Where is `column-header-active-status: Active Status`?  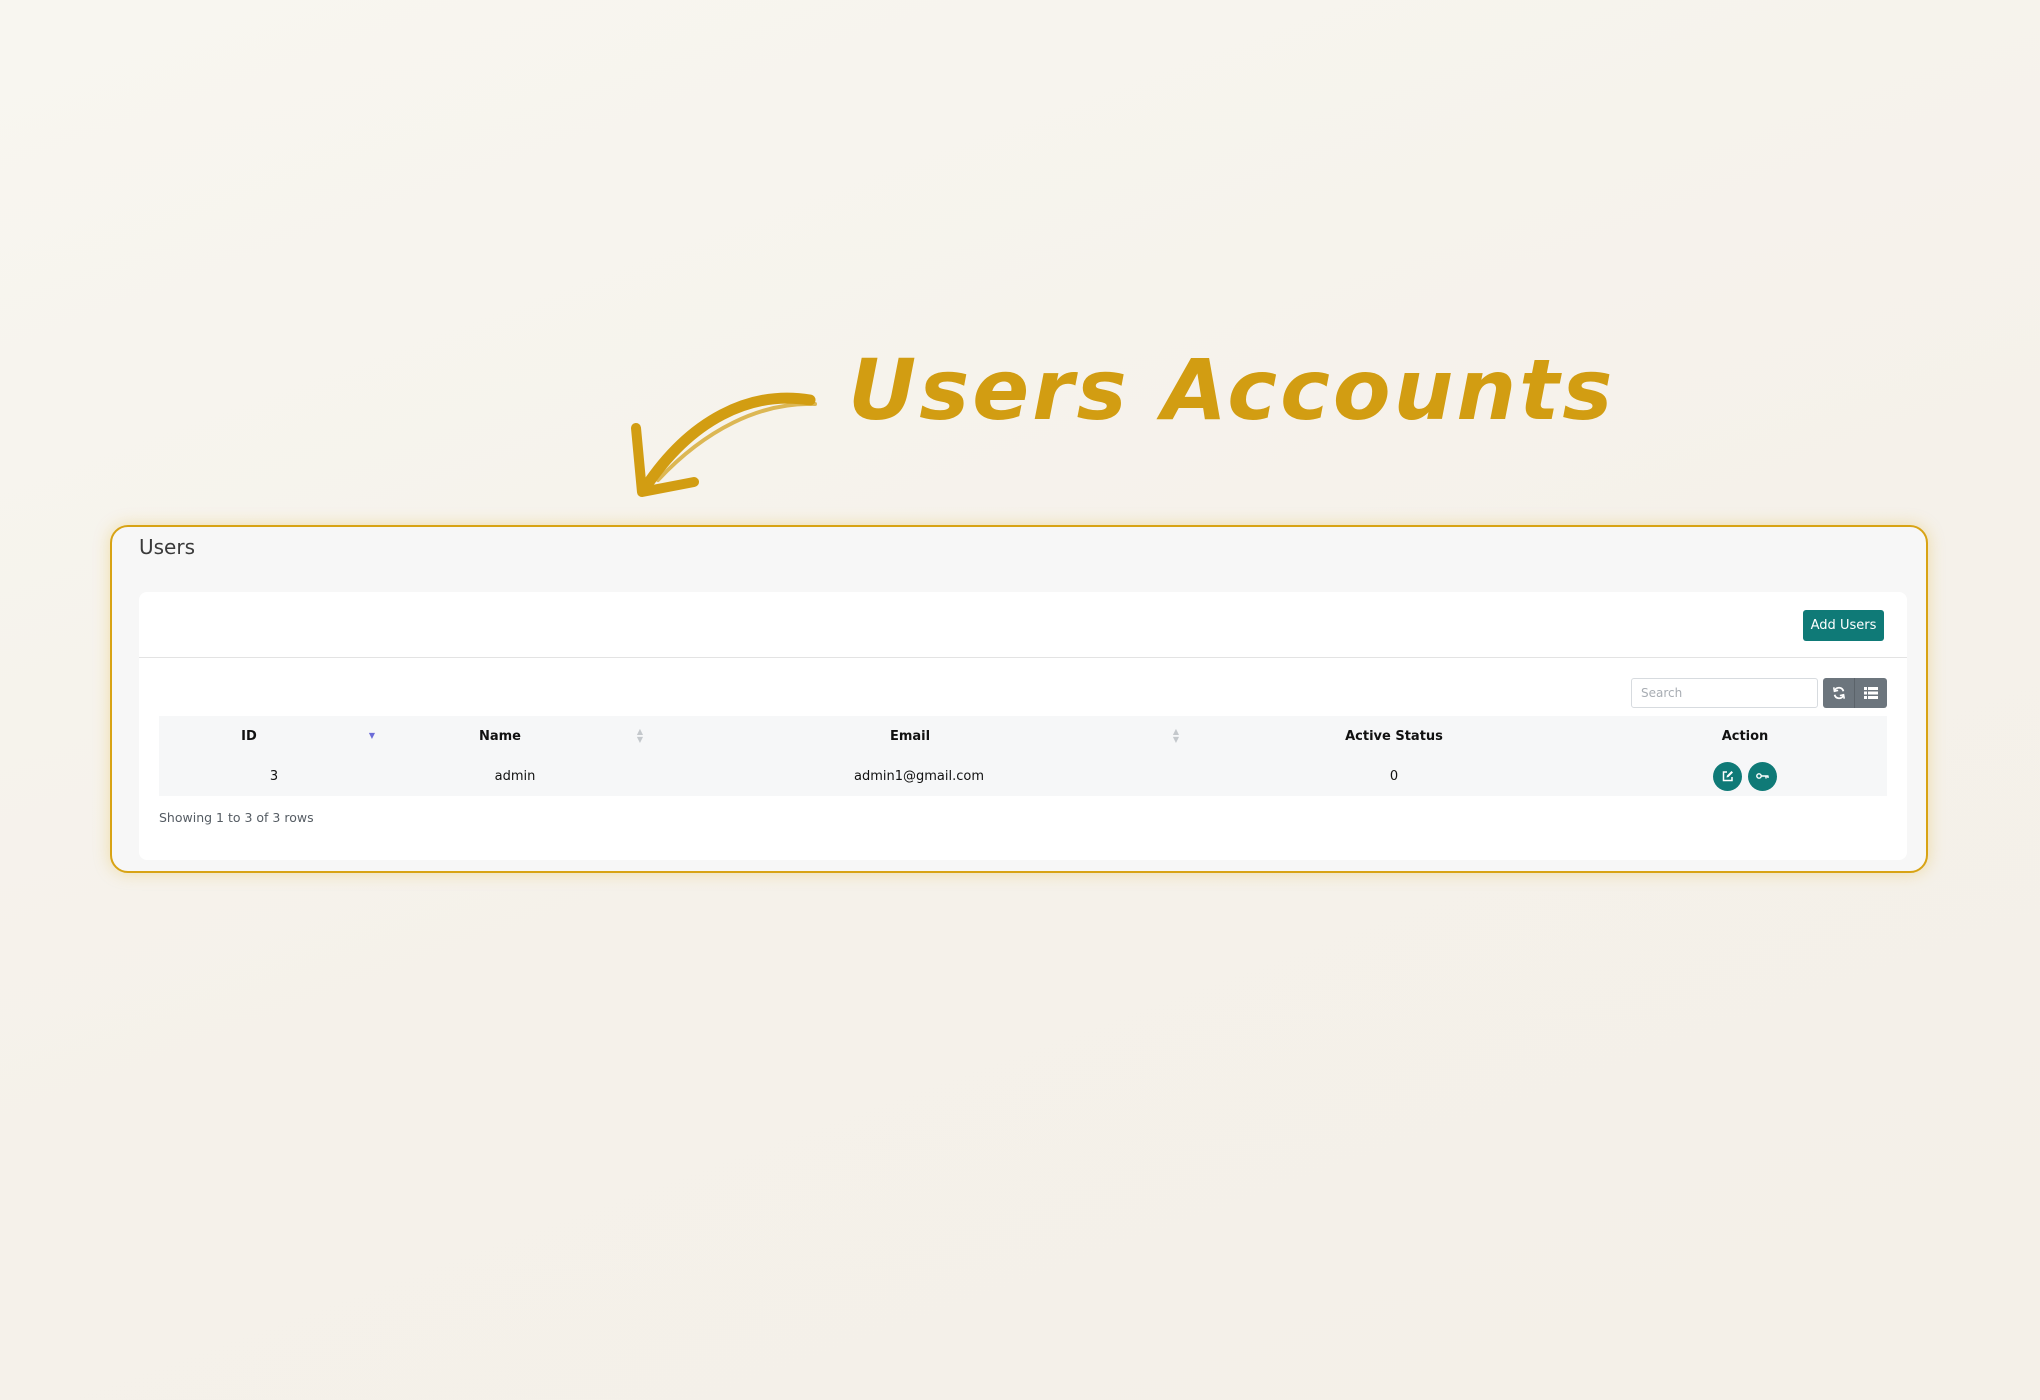 column-header-active-status: Active Status is located at coordinates (1394, 736).